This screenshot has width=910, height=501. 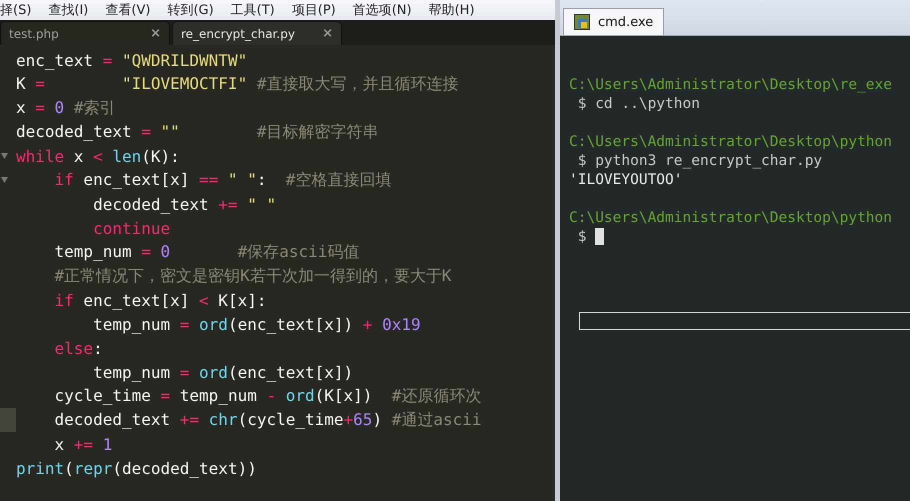 What do you see at coordinates (613, 21) in the screenshot?
I see `terminal-tab: cmd.exe` at bounding box center [613, 21].